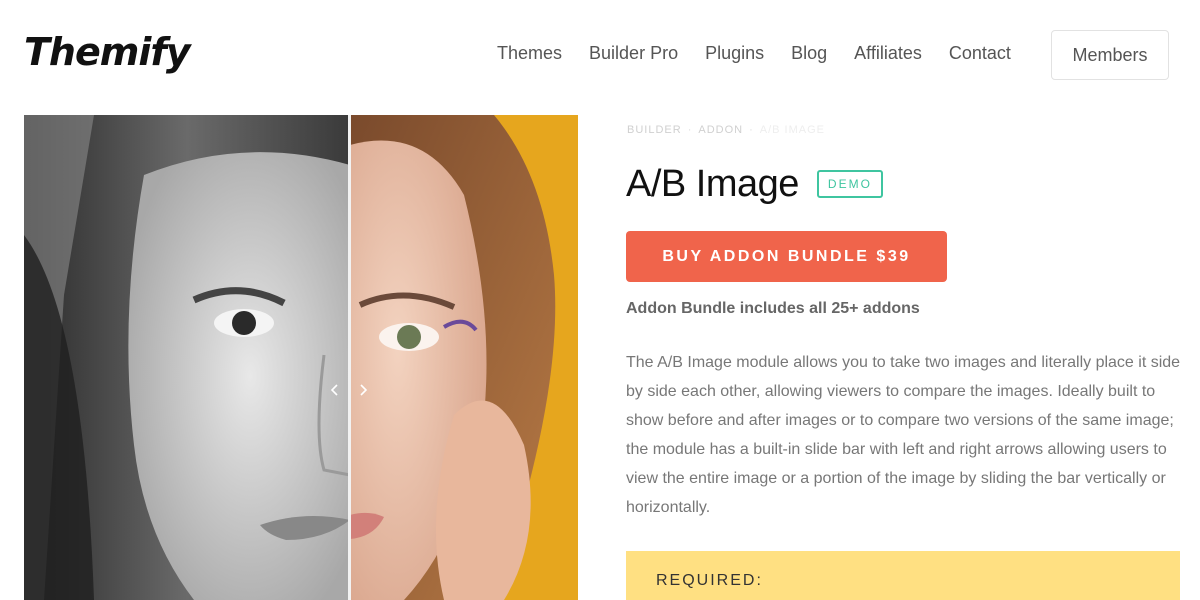  Describe the element at coordinates (903, 575) in the screenshot. I see `required-box: REQUIRED:` at that location.